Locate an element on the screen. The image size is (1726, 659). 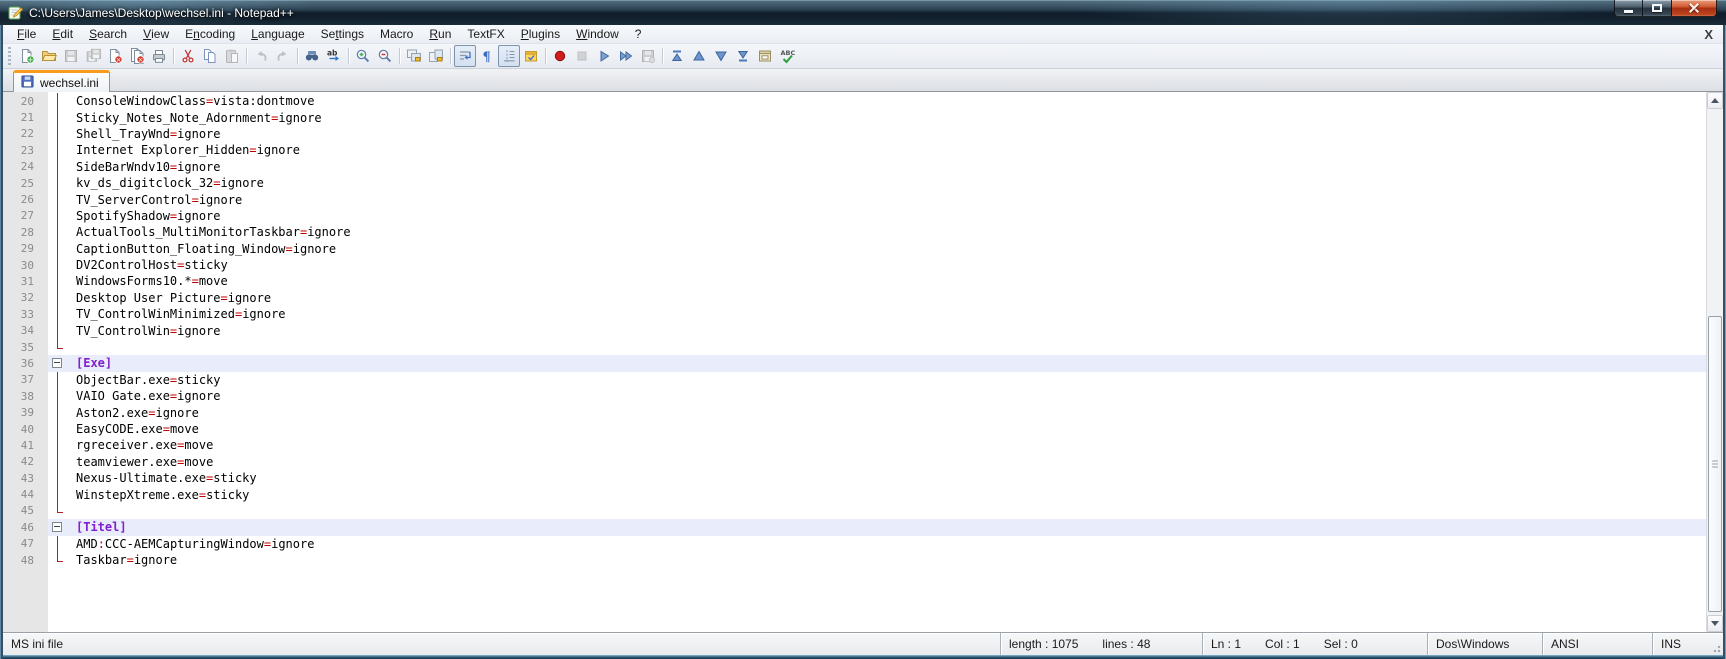
editor-line-35: 35 is located at coordinates (854, 346).